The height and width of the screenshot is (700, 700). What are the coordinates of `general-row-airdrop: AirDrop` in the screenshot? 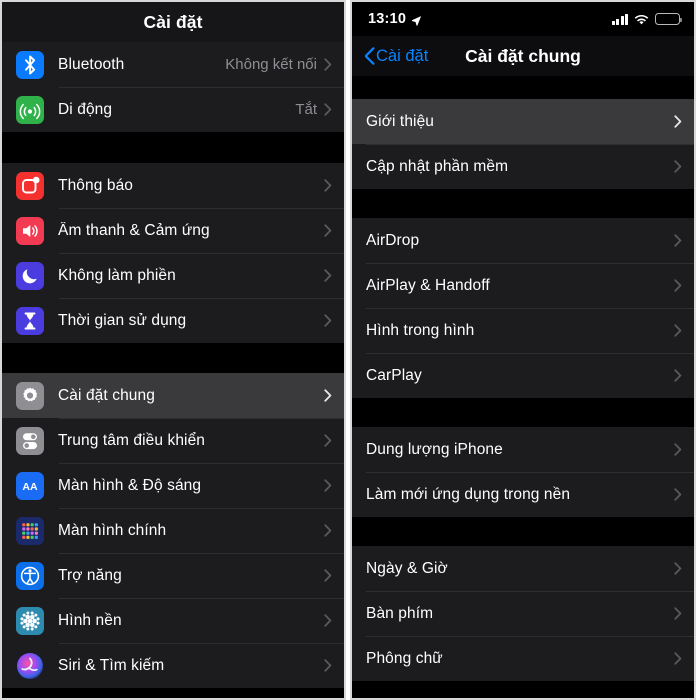 It's located at (523, 240).